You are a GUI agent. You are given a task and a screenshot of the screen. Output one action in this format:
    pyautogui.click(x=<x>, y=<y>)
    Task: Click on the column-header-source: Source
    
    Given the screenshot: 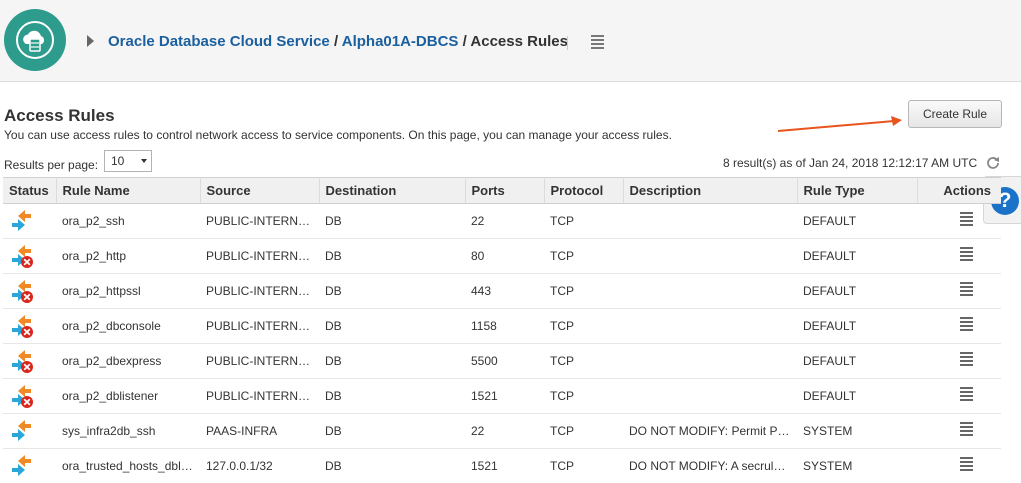 What is the action you would take?
    pyautogui.click(x=260, y=190)
    